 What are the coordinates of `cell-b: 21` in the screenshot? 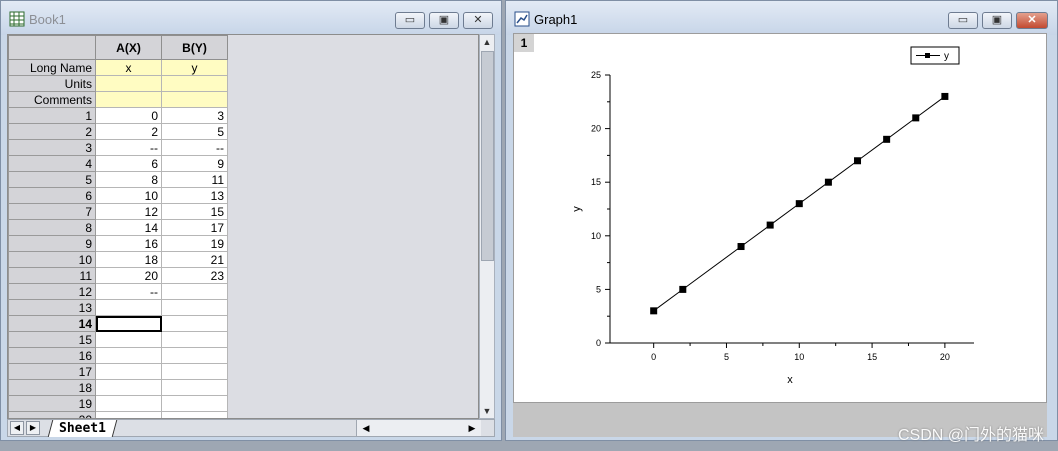 It's located at (194, 259).